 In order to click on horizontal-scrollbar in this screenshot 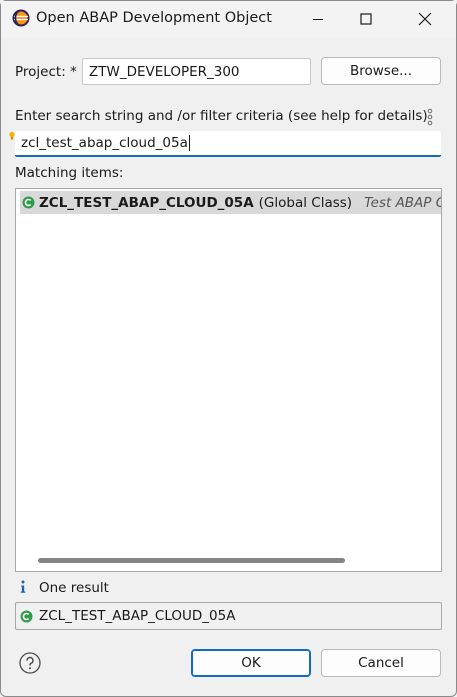, I will do `click(229, 560)`.